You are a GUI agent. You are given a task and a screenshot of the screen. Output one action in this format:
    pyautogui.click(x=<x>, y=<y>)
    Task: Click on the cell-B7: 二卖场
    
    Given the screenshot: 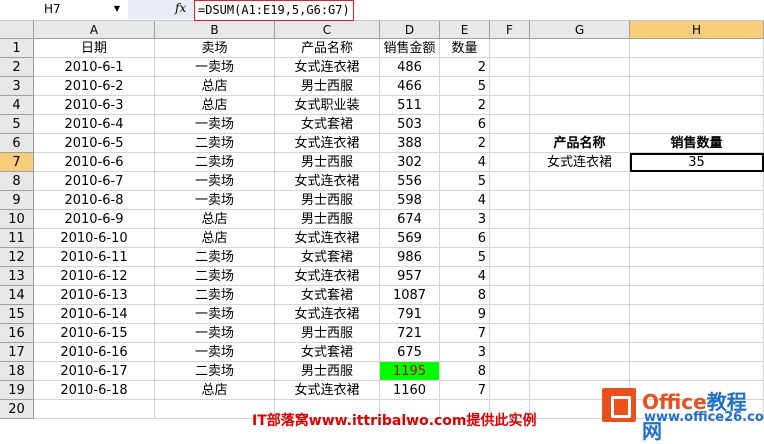 What is the action you would take?
    pyautogui.click(x=215, y=162)
    